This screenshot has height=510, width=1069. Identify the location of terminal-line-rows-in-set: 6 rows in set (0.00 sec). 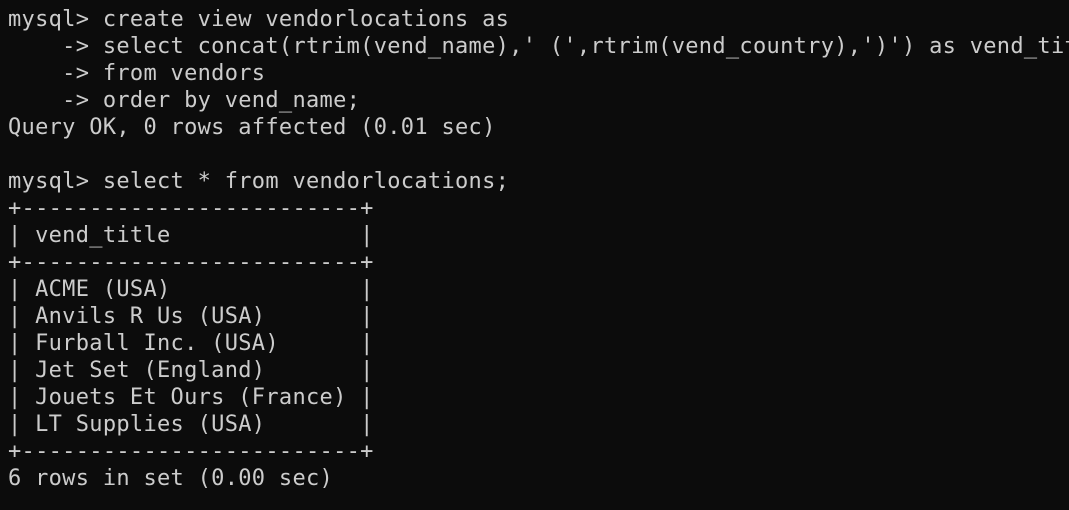
(171, 478).